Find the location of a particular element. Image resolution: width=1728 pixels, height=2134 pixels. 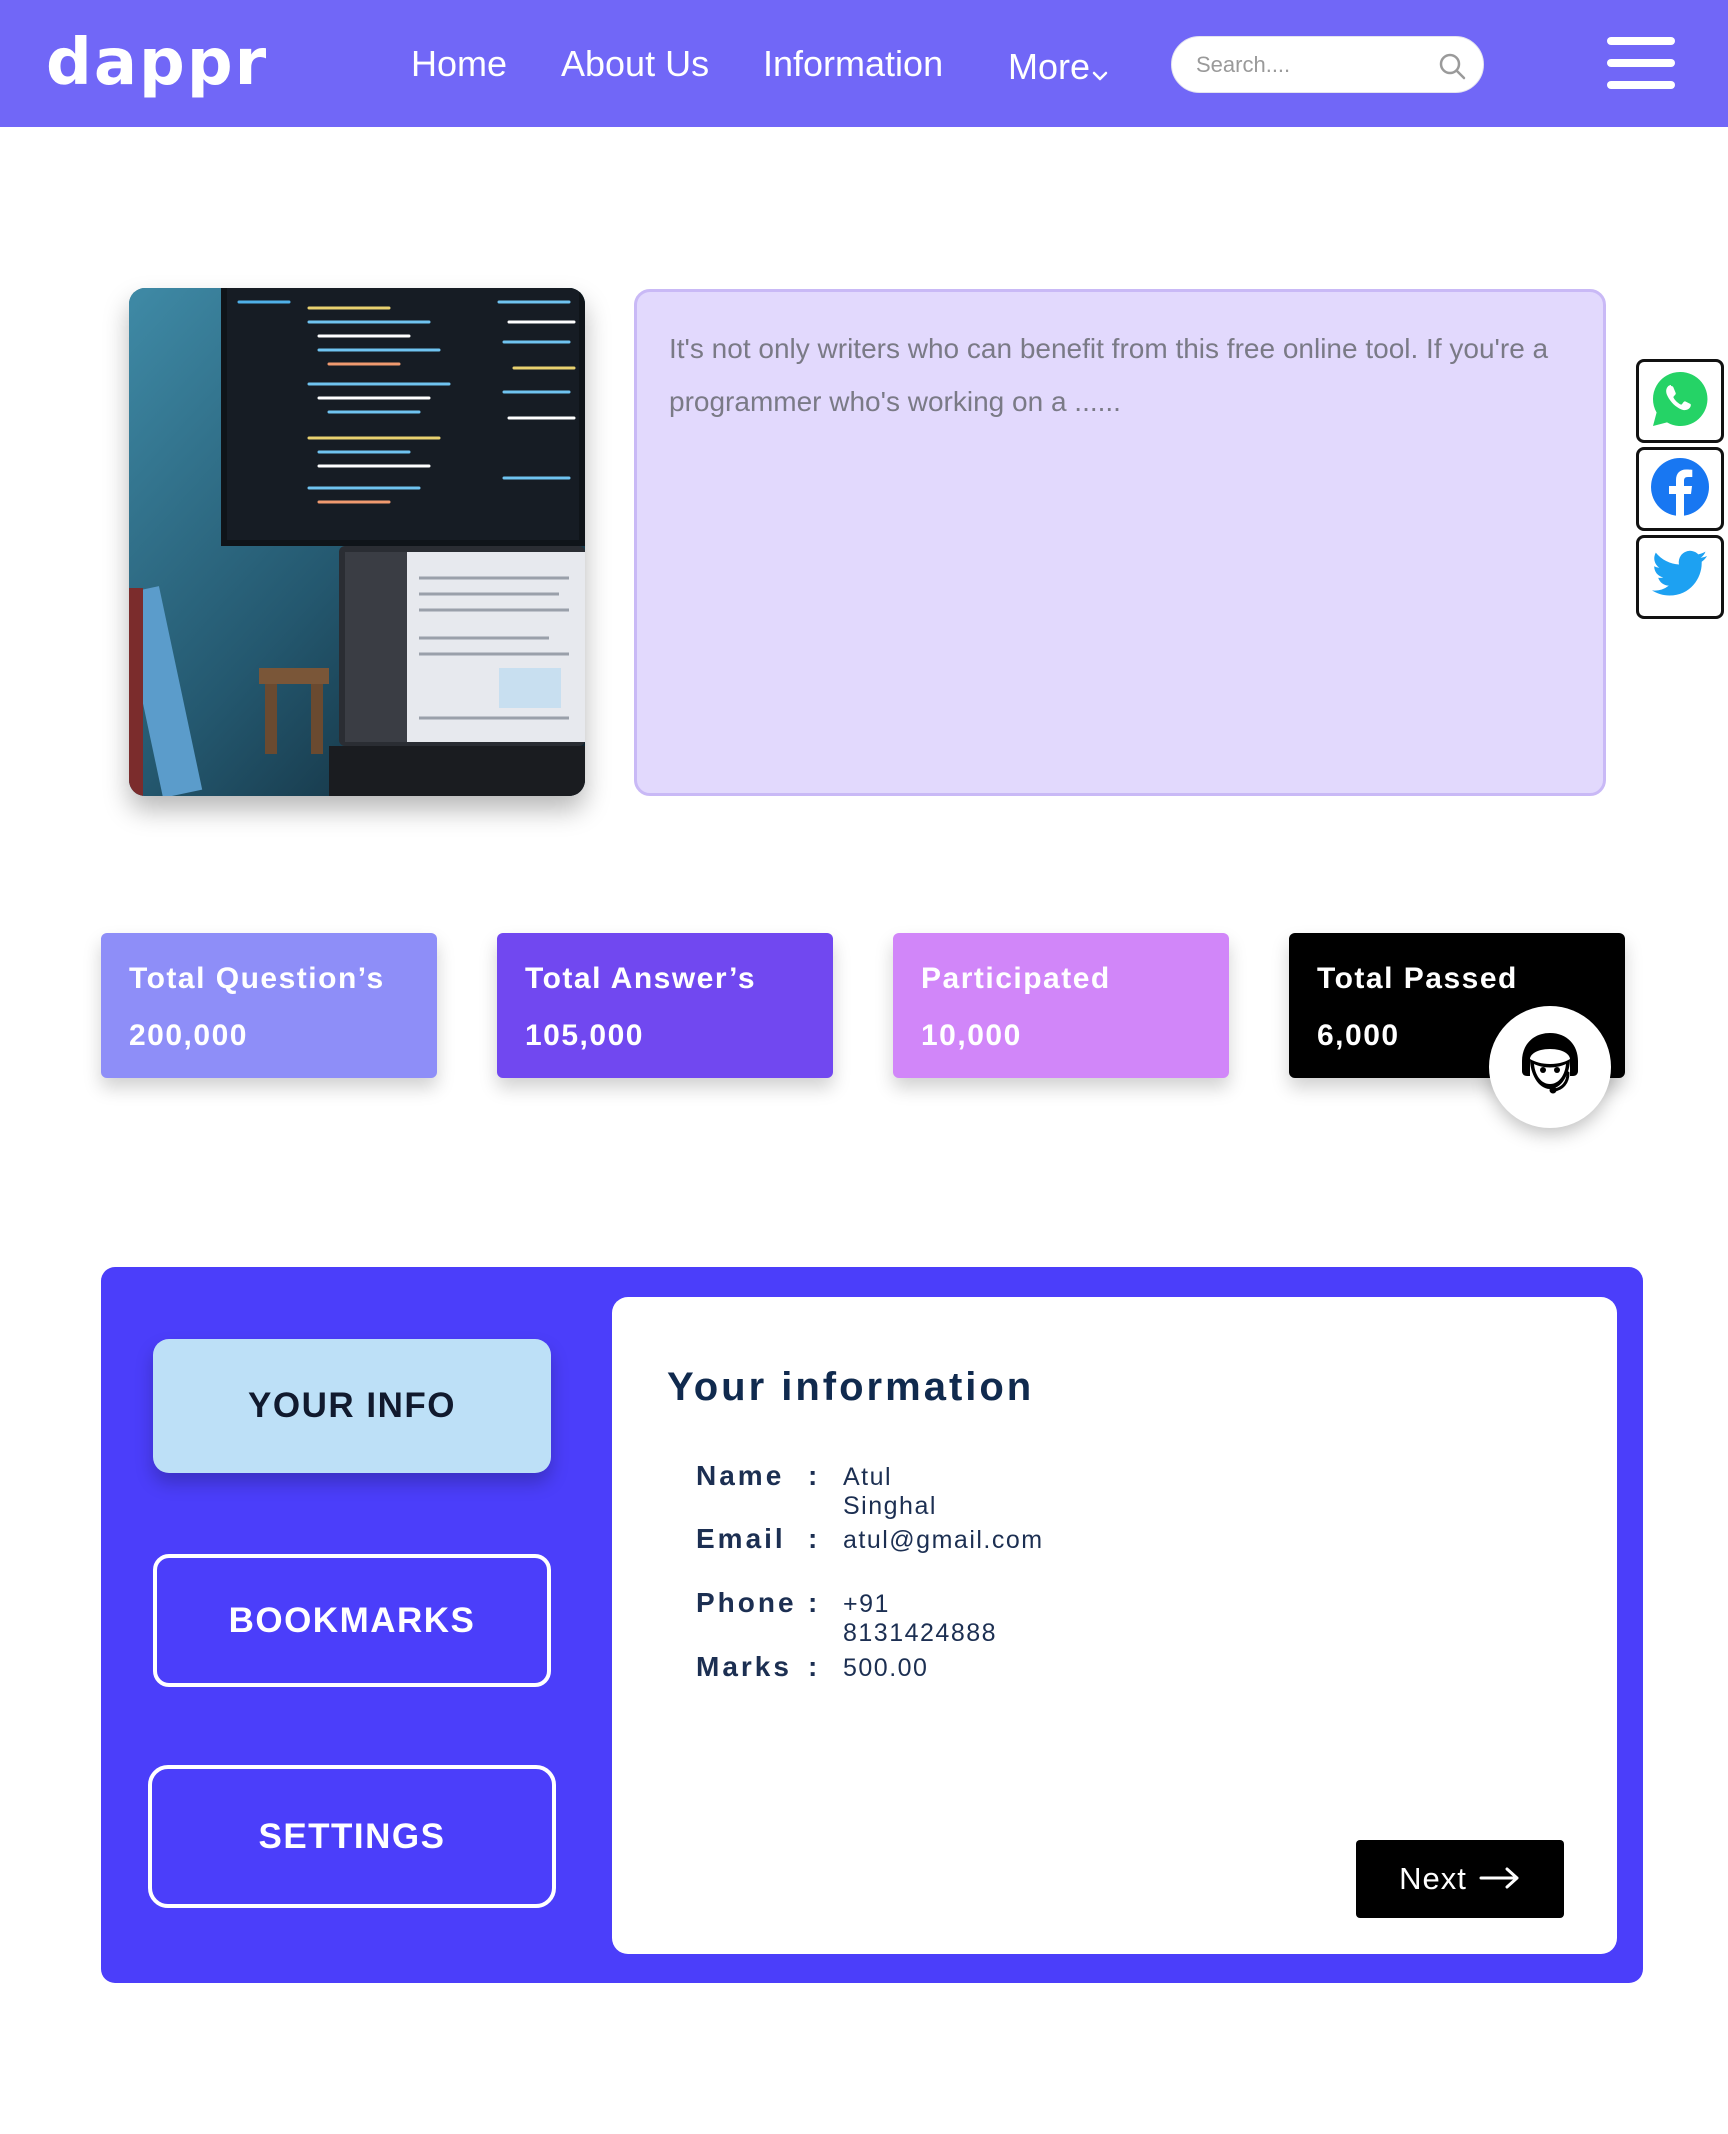

field-value: Atul Singhal is located at coordinates (890, 1491).